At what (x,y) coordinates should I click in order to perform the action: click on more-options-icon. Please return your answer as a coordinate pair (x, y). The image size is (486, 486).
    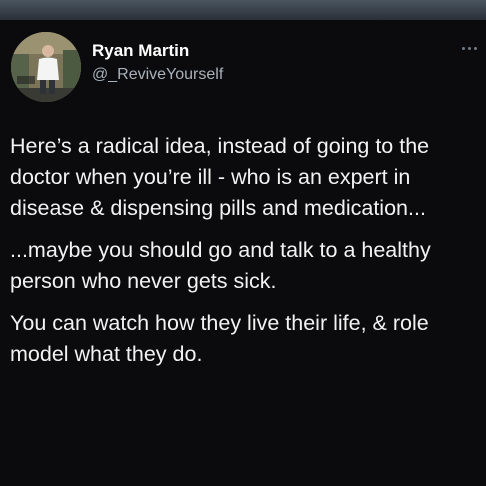
    Looking at the image, I should click on (469, 48).